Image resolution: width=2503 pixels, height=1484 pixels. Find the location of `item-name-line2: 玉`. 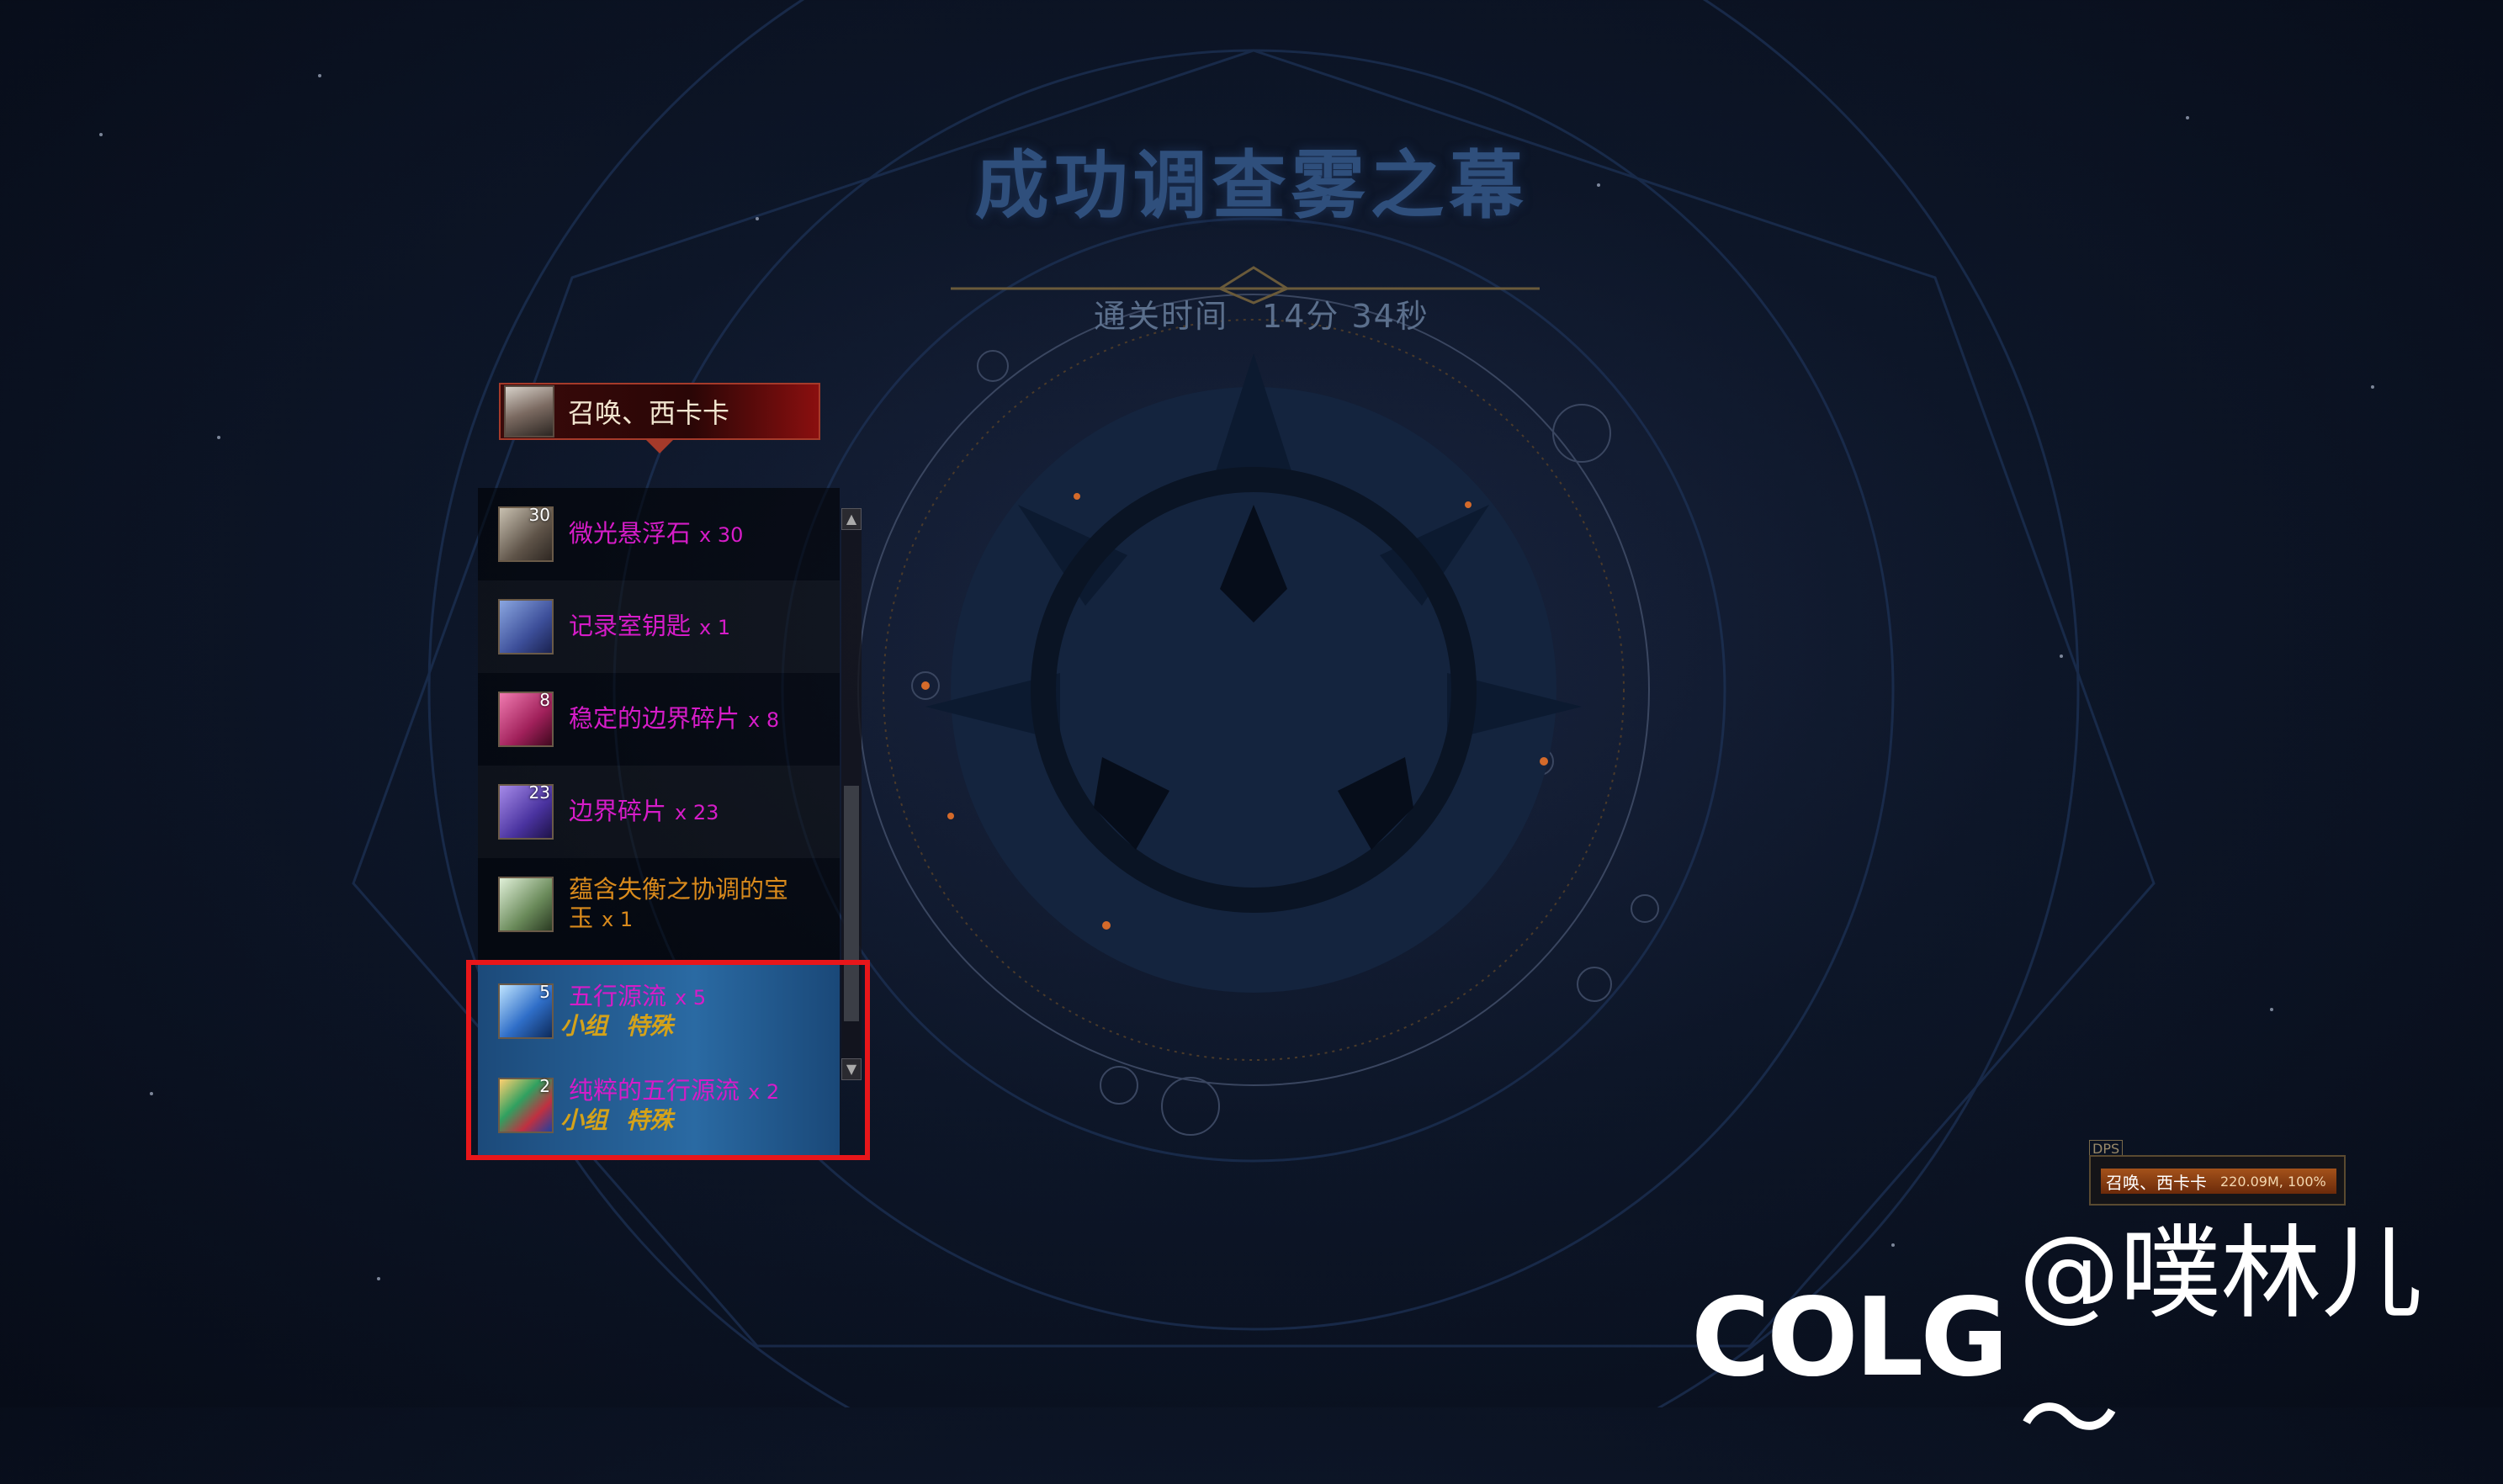

item-name-line2: 玉 is located at coordinates (581, 918).